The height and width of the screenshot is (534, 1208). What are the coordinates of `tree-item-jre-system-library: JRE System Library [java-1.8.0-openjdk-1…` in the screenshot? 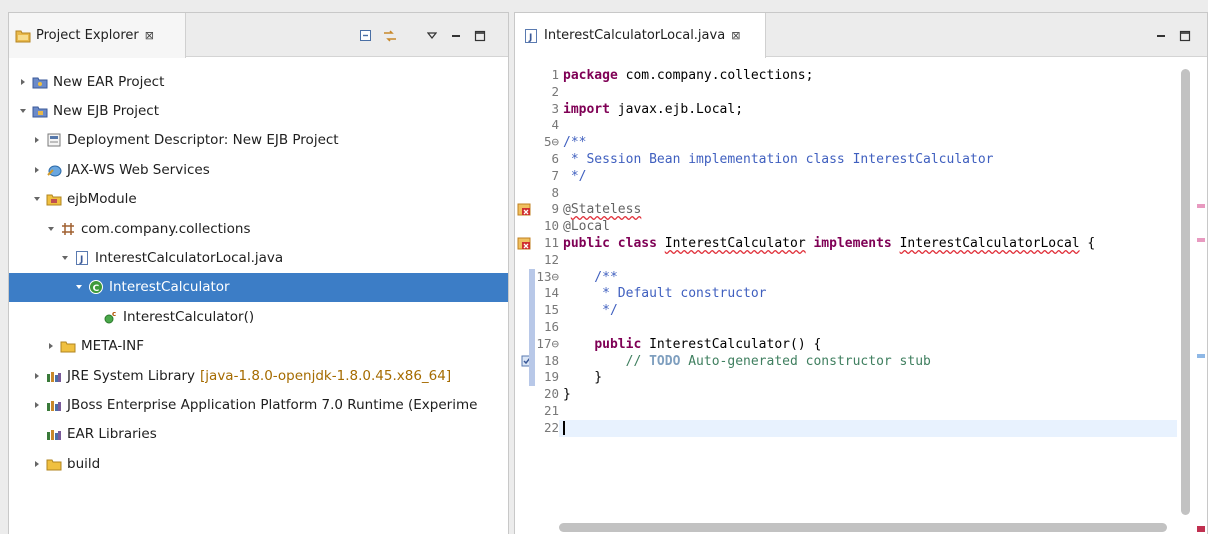 It's located at (258, 375).